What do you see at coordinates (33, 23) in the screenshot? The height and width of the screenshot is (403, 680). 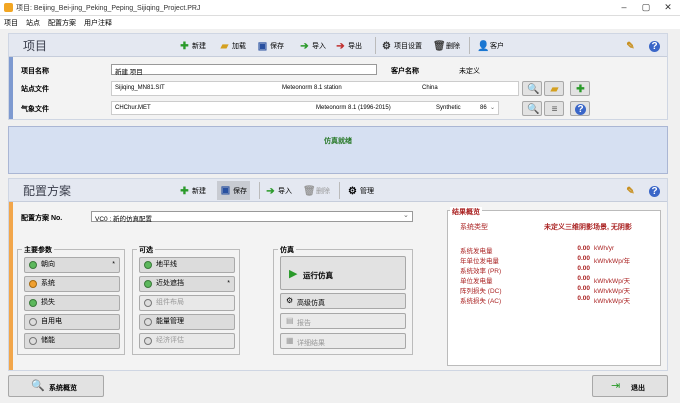 I see `menu-site: 站点` at bounding box center [33, 23].